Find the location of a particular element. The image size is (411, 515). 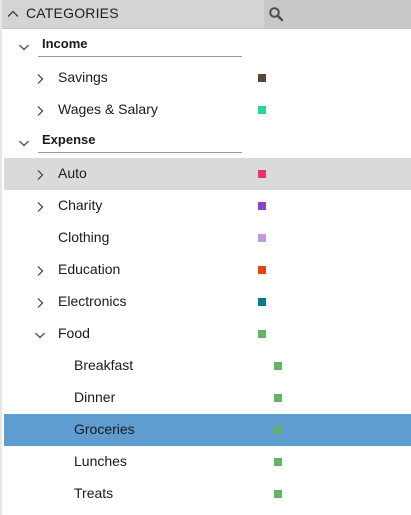

panel-title: CATEGORIES is located at coordinates (72, 13).